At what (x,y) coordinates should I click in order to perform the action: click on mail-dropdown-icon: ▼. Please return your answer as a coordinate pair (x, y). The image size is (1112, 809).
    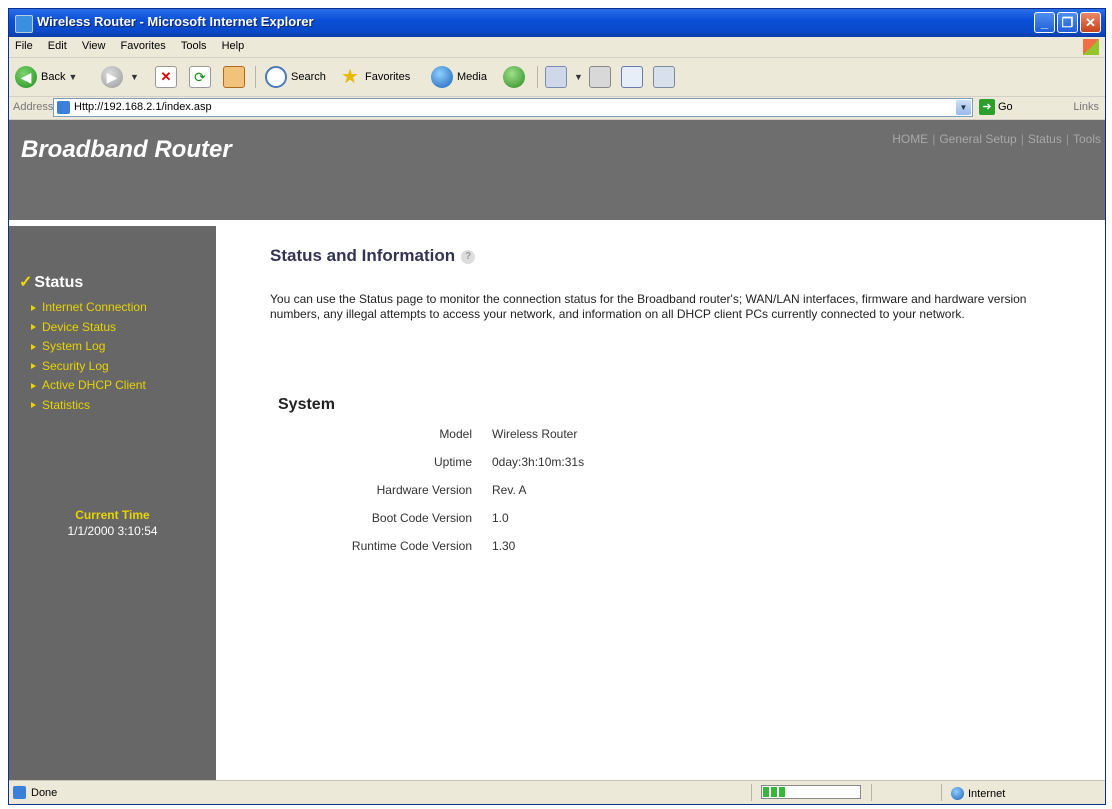
    Looking at the image, I should click on (578, 77).